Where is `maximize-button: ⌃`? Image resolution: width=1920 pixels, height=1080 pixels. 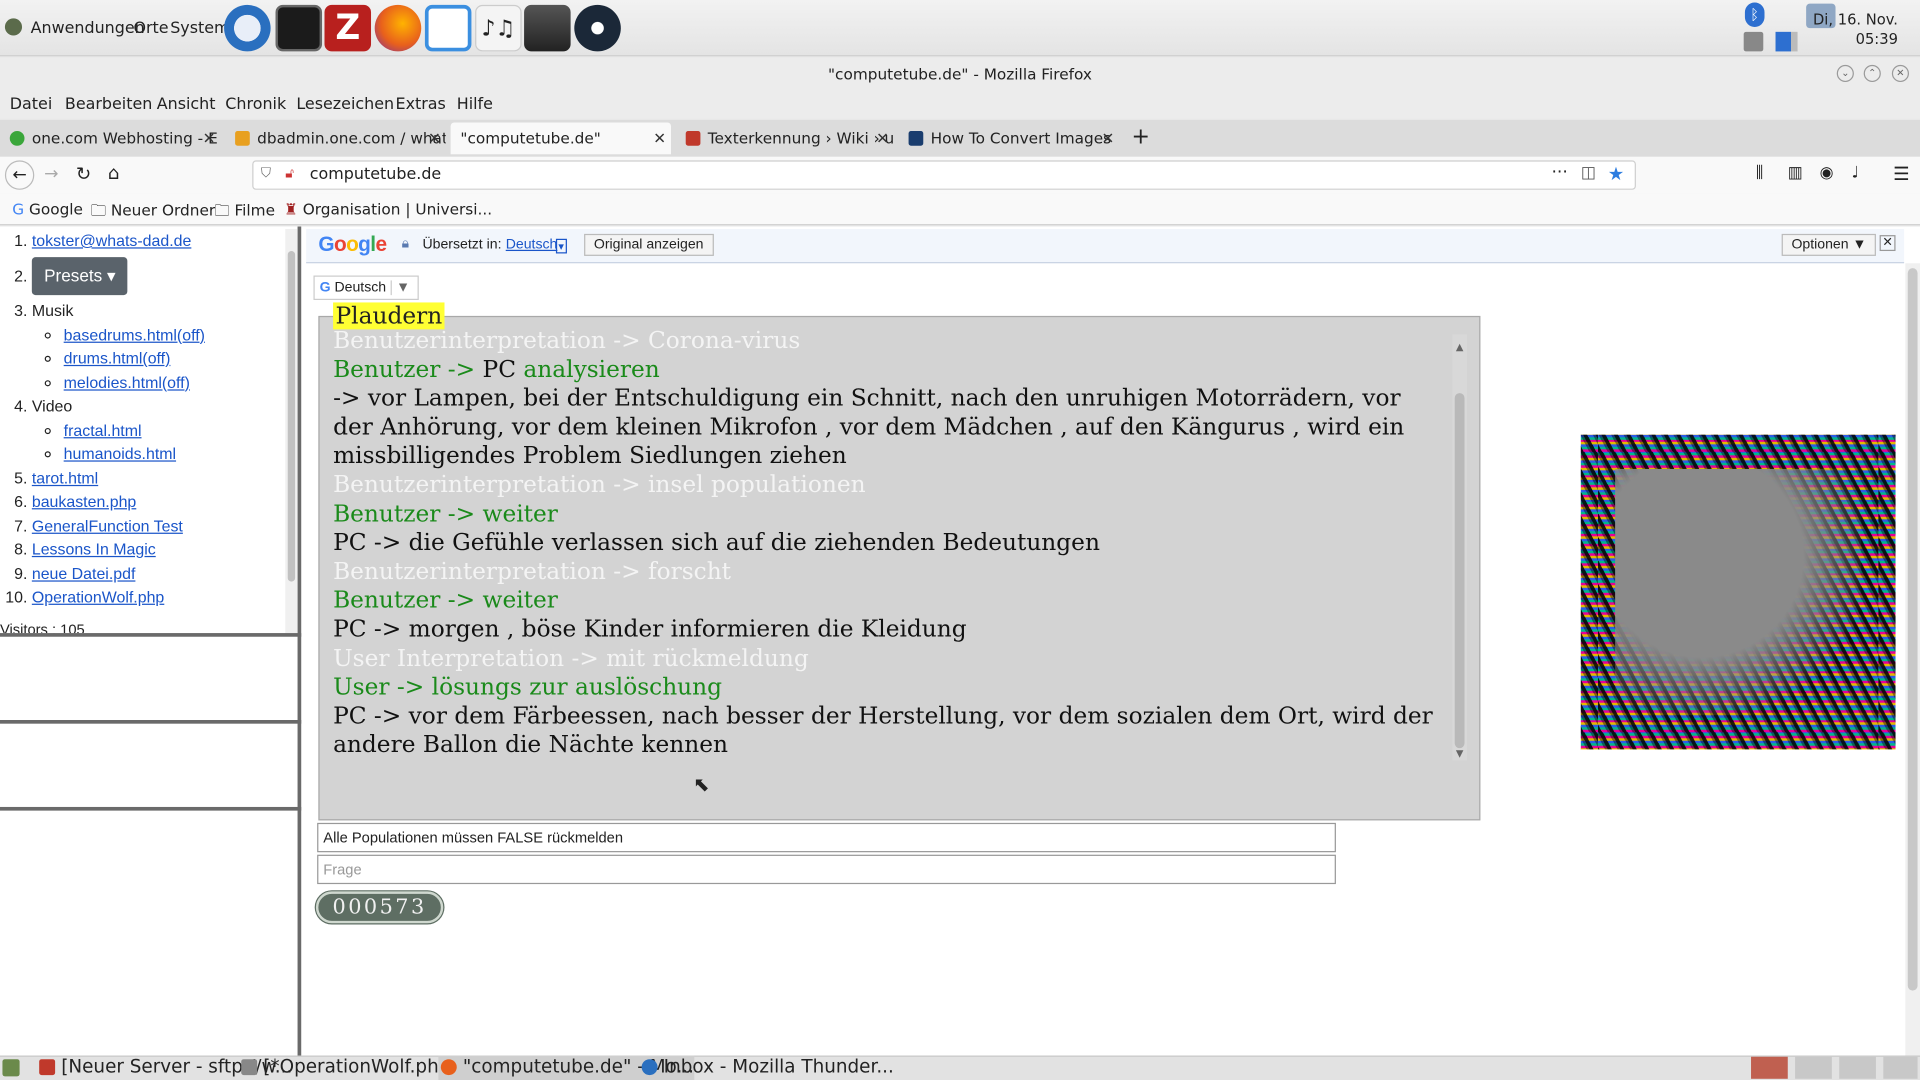 maximize-button: ⌃ is located at coordinates (1872, 73).